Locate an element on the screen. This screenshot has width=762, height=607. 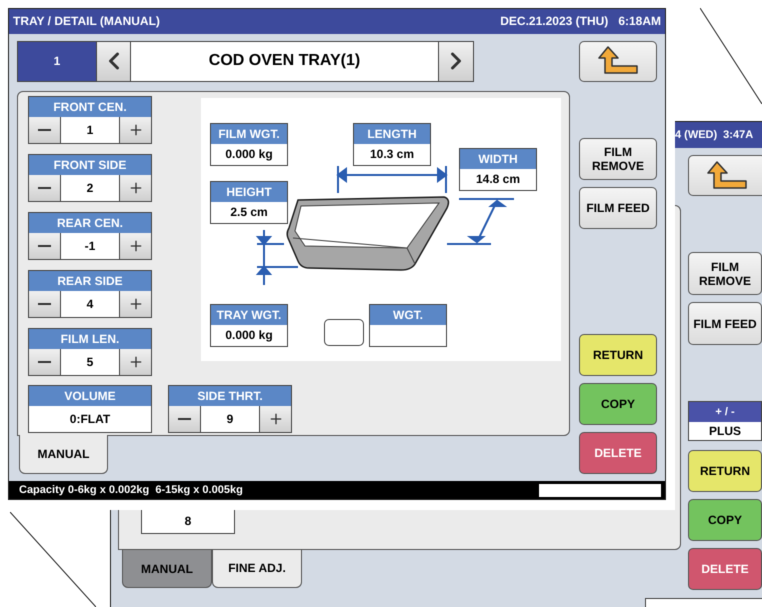
measurement-label: WIDTH is located at coordinates (498, 158).